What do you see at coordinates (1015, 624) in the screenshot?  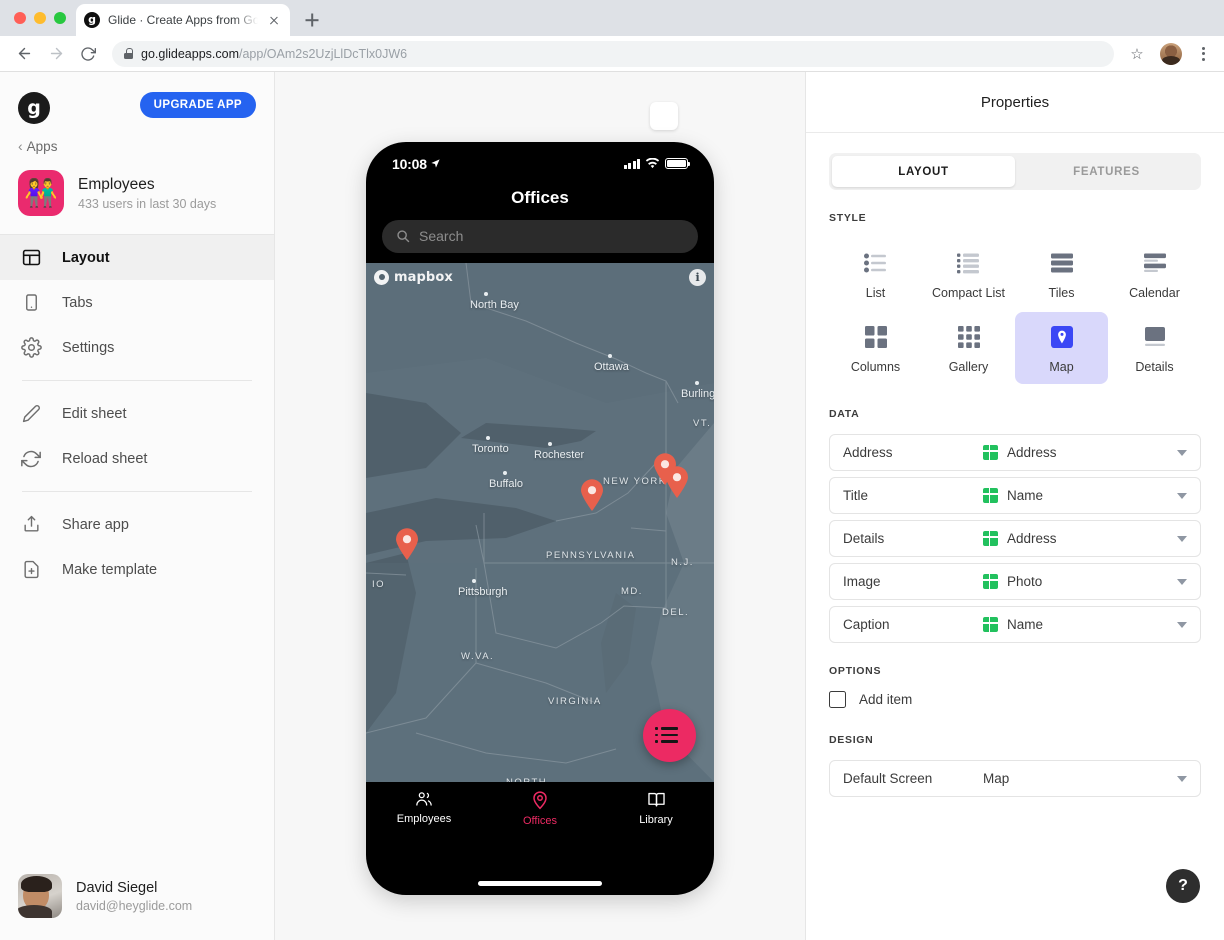 I see `data-row: Caption Name` at bounding box center [1015, 624].